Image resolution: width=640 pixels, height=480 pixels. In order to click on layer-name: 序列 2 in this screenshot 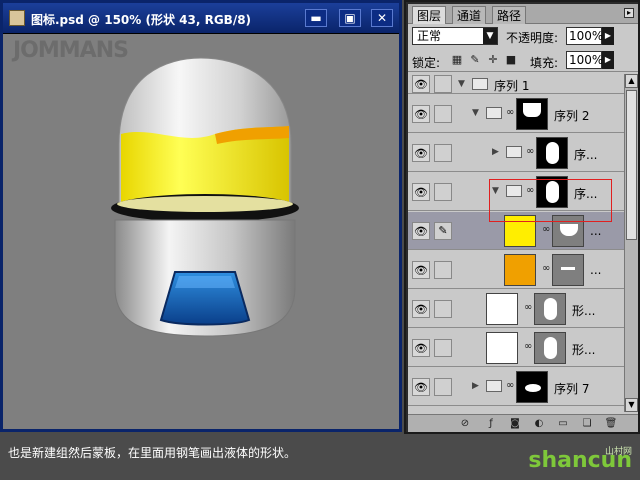, I will do `click(572, 116)`.